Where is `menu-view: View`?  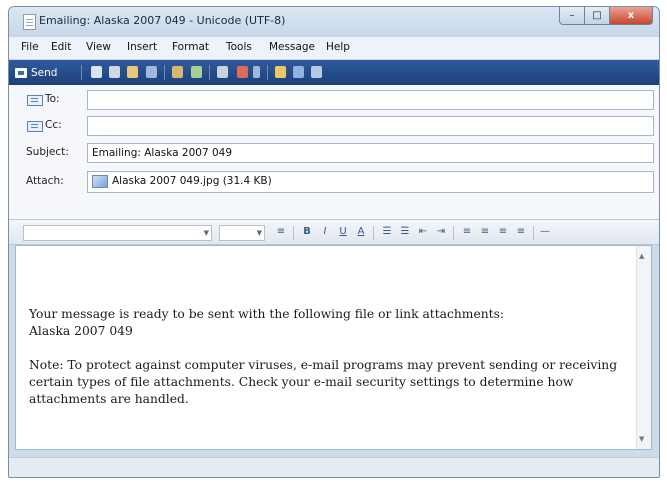 menu-view: View is located at coordinates (98, 47).